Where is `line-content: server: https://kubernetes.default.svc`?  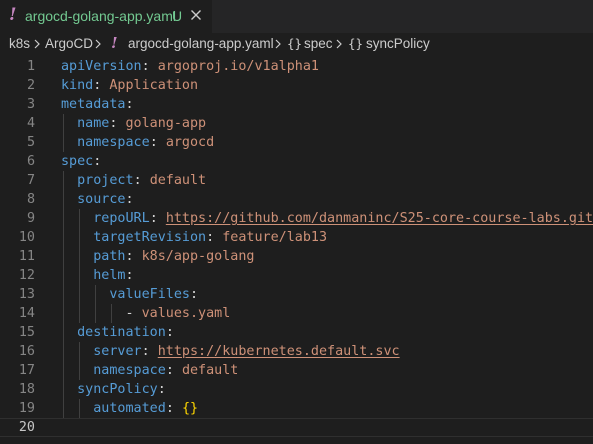 line-content: server: https://kubernetes.default.svc is located at coordinates (230, 351).